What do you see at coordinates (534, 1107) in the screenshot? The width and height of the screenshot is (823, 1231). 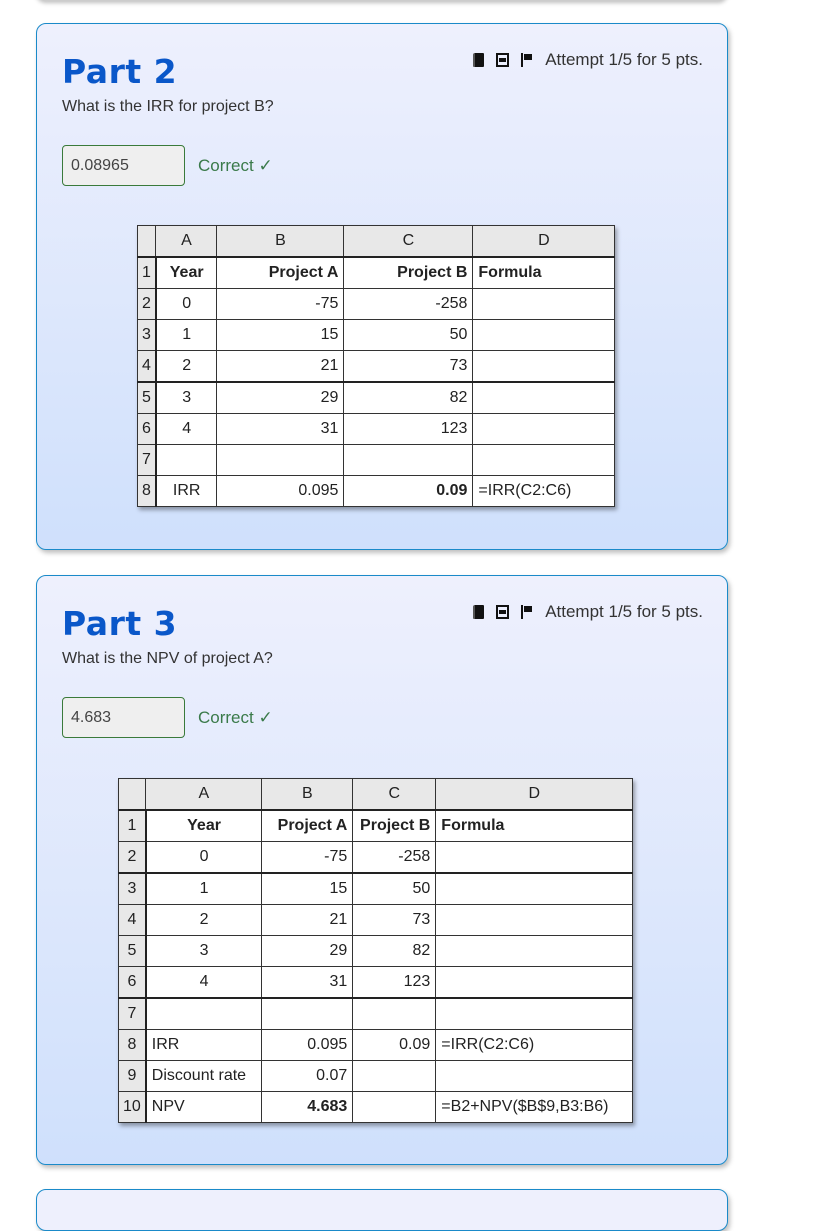 I see `cell: =B2+NPV($B$9,B3:B6)` at bounding box center [534, 1107].